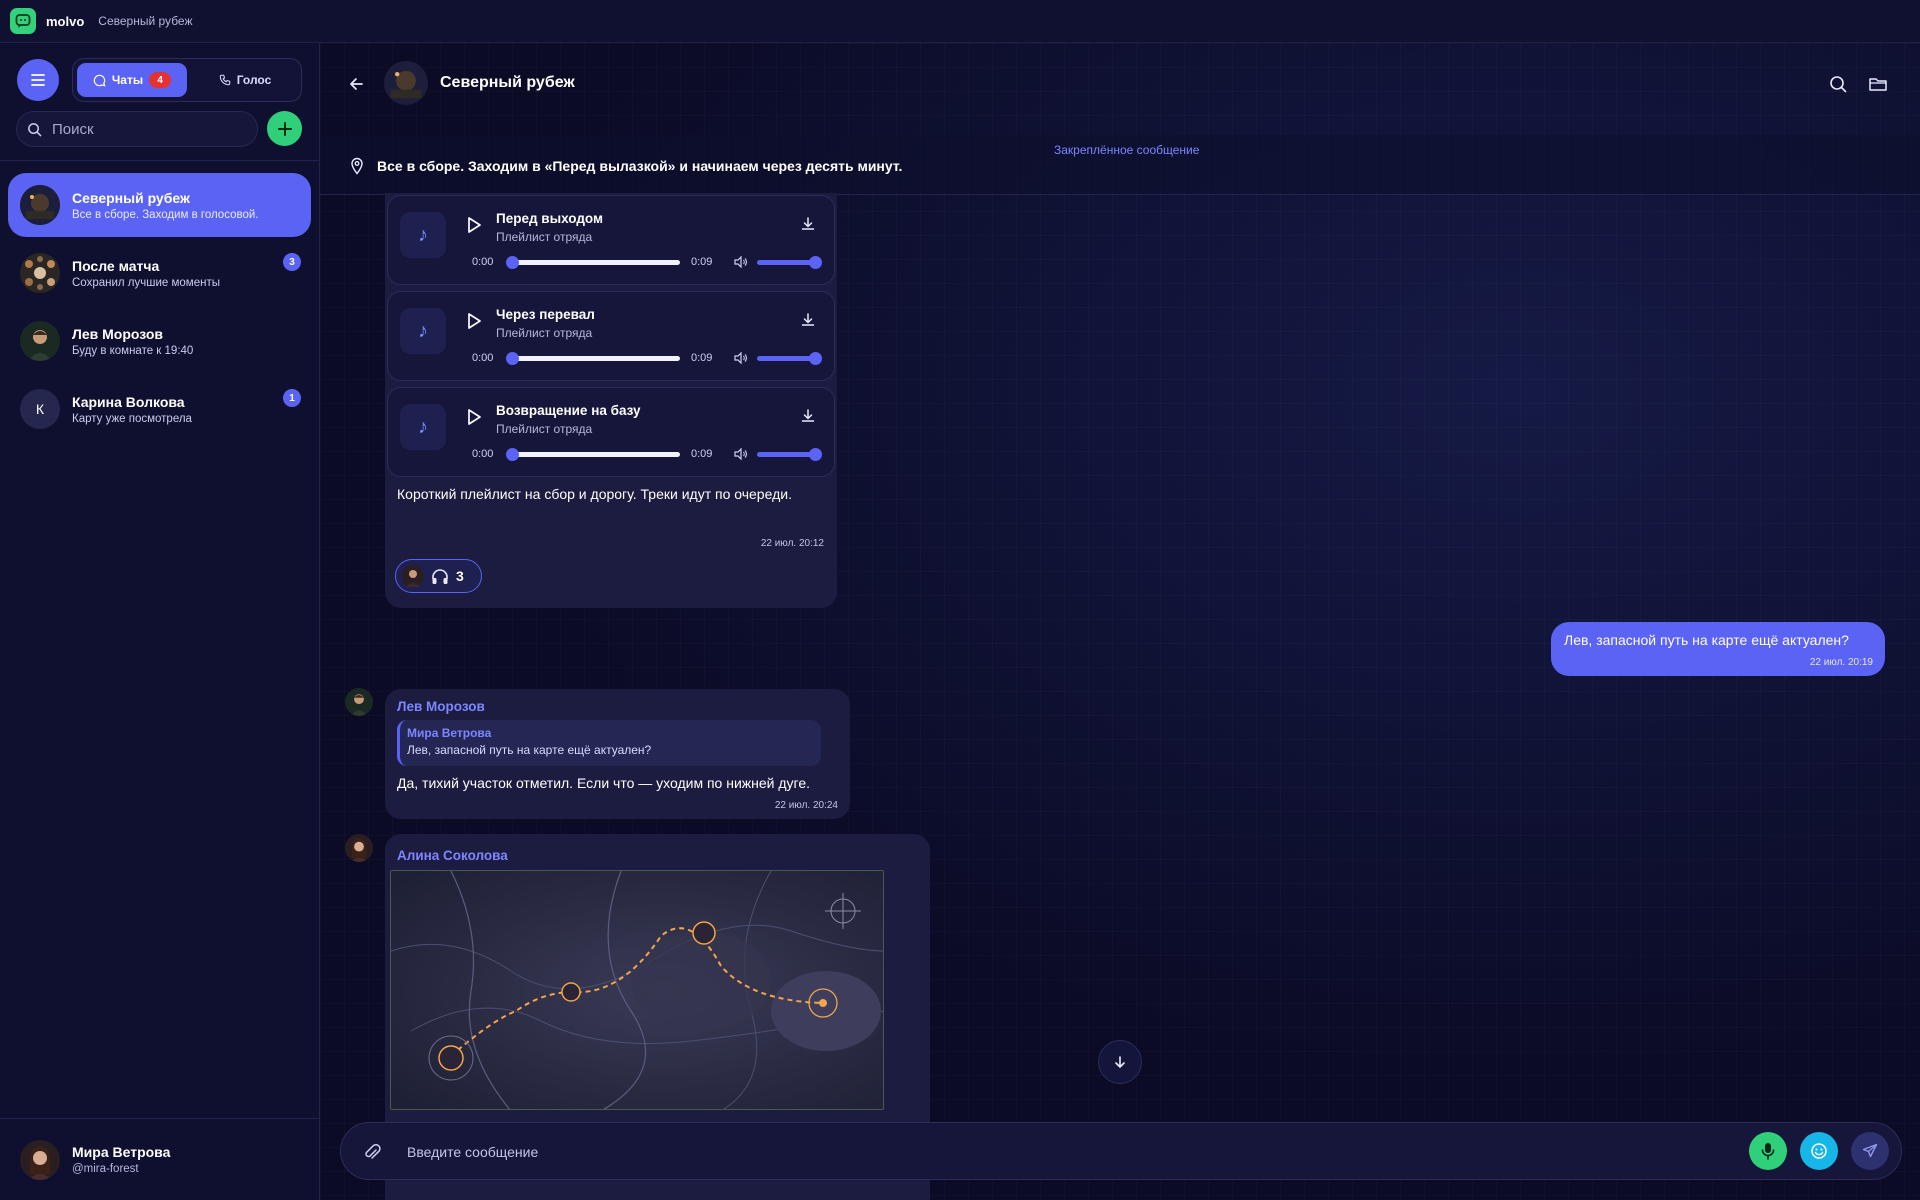  I want to click on chat-name: Карина Волкова, so click(128, 401).